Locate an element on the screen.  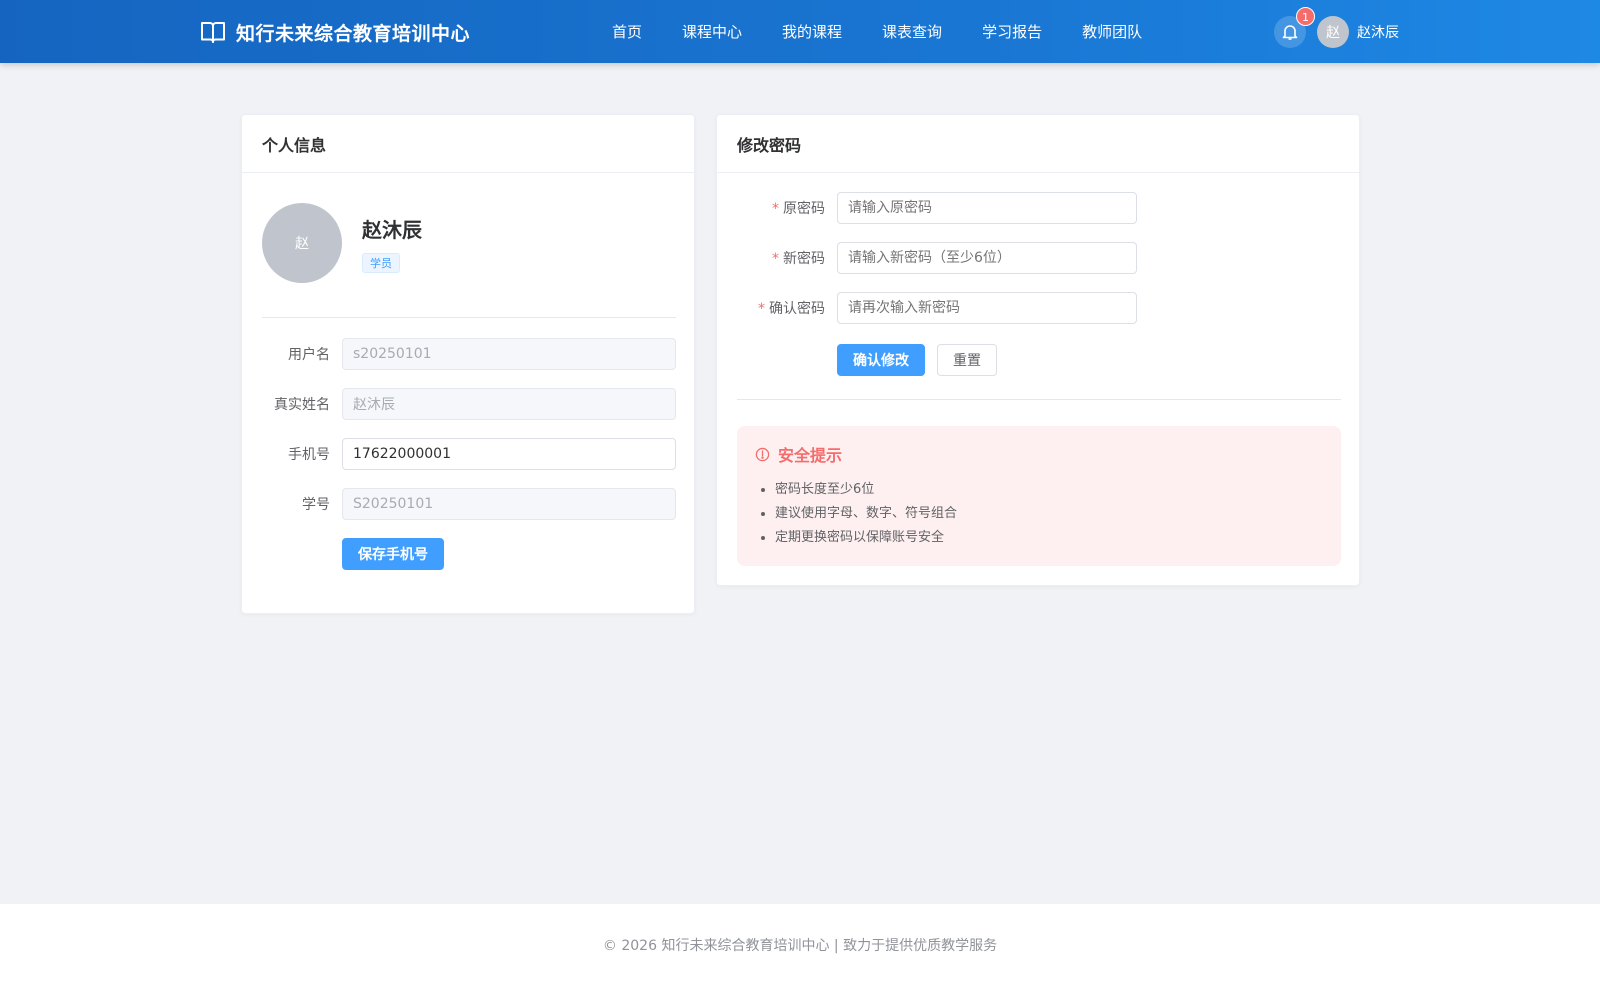
book-open-icon is located at coordinates (213, 32).